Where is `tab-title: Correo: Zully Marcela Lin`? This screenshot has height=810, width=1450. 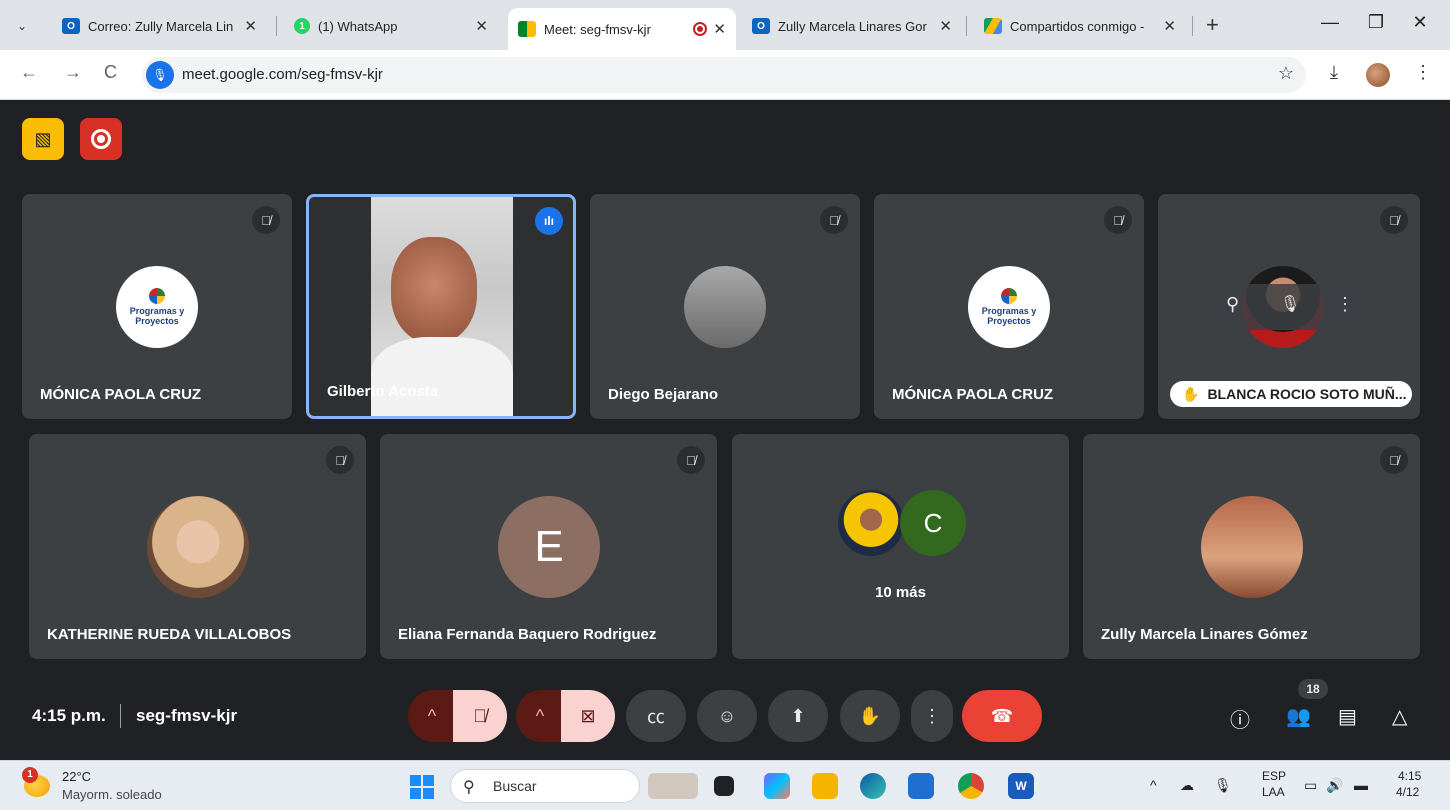 tab-title: Correo: Zully Marcela Lin is located at coordinates (161, 26).